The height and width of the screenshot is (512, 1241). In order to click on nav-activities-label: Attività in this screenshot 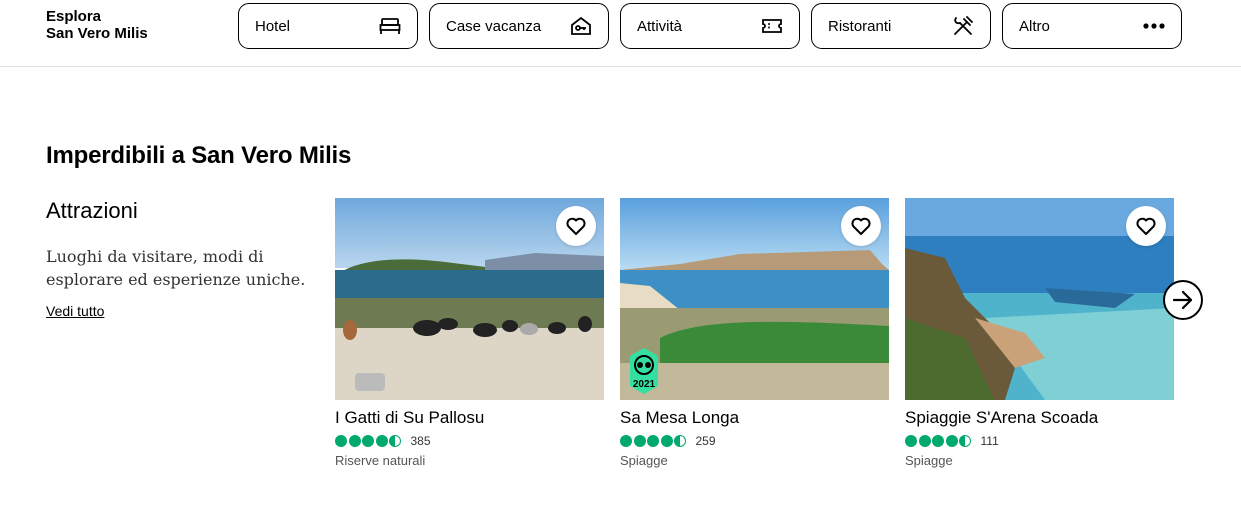, I will do `click(660, 26)`.